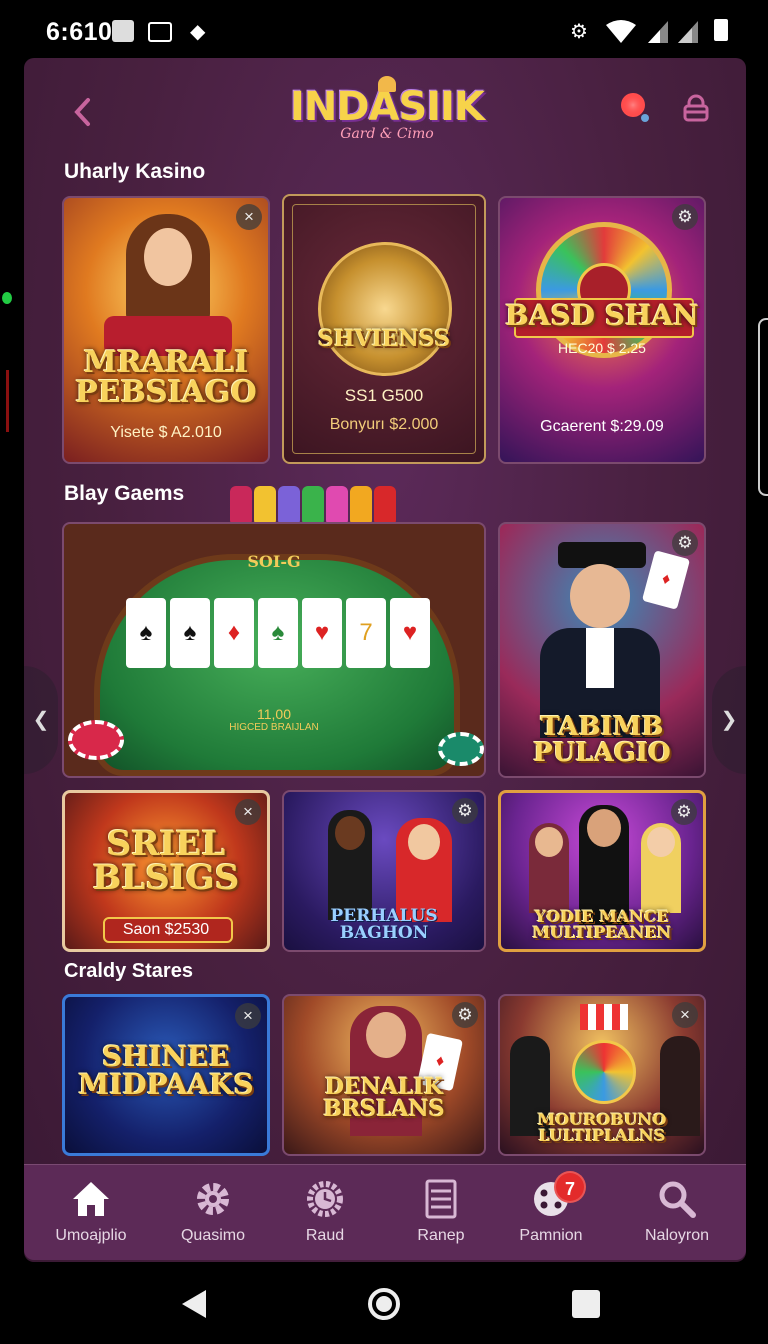 Image resolution: width=768 pixels, height=1344 pixels. Describe the element at coordinates (579, 32) in the screenshot. I see `vibrate-icon: ⚙` at that location.